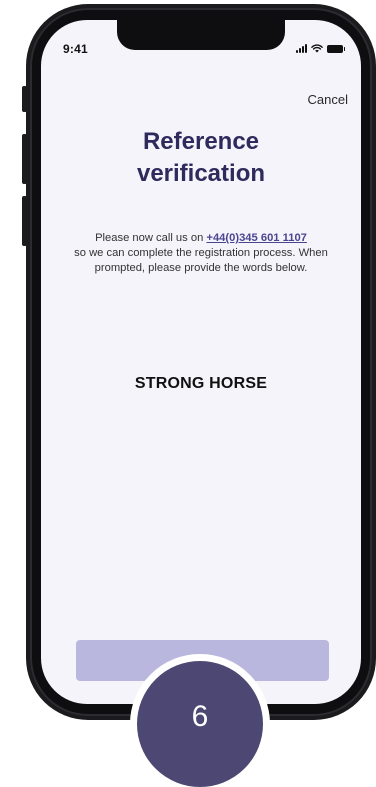 The height and width of the screenshot is (787, 376). I want to click on step-badge: 6, so click(200, 720).